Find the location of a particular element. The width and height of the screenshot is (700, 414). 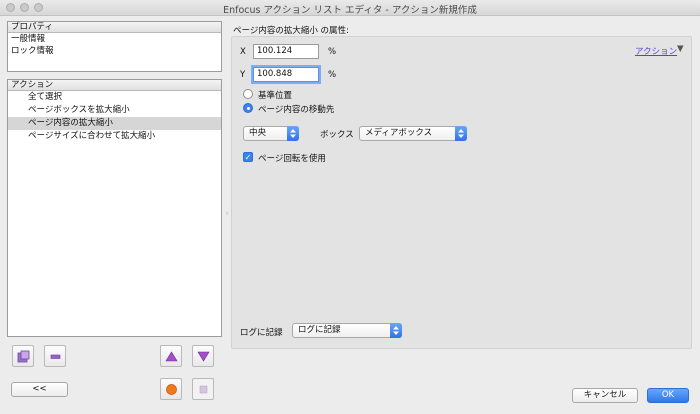

action-item-scale-page-content: ページ内容の拡大縮小 is located at coordinates (114, 123).